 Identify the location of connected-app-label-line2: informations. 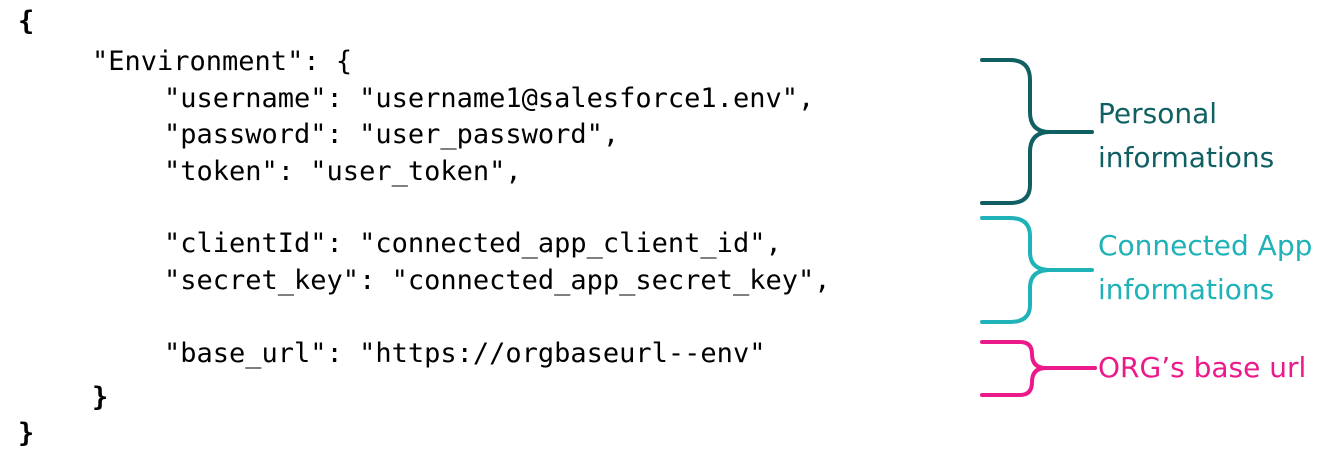
(1186, 289).